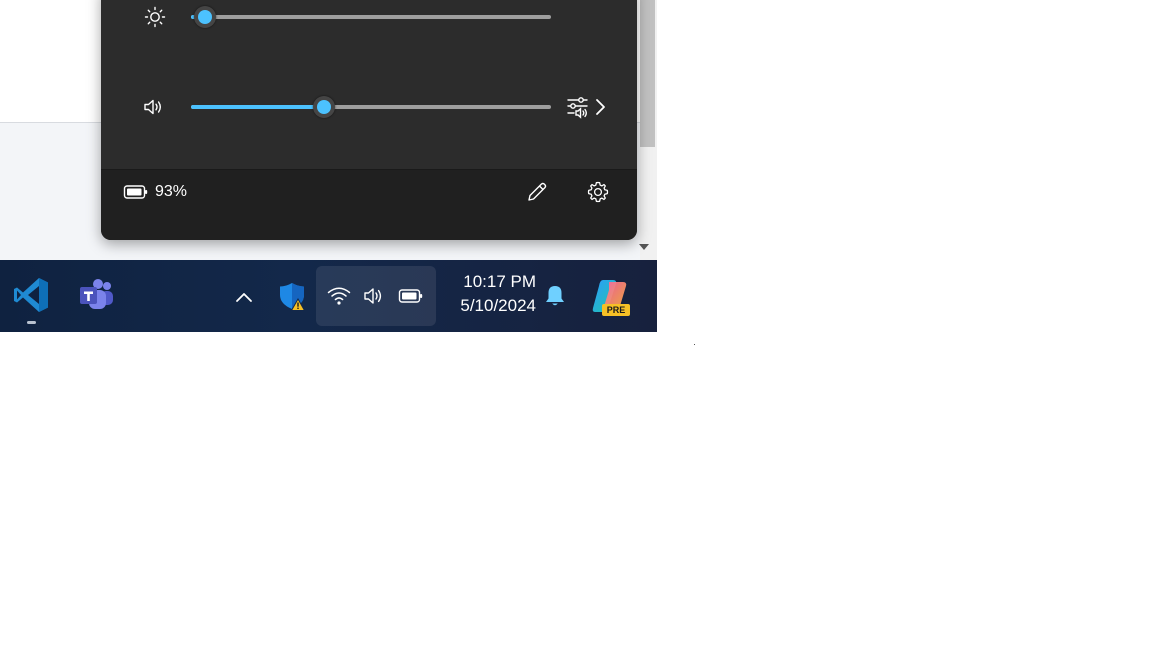  I want to click on volume-slider-fill, so click(257, 107).